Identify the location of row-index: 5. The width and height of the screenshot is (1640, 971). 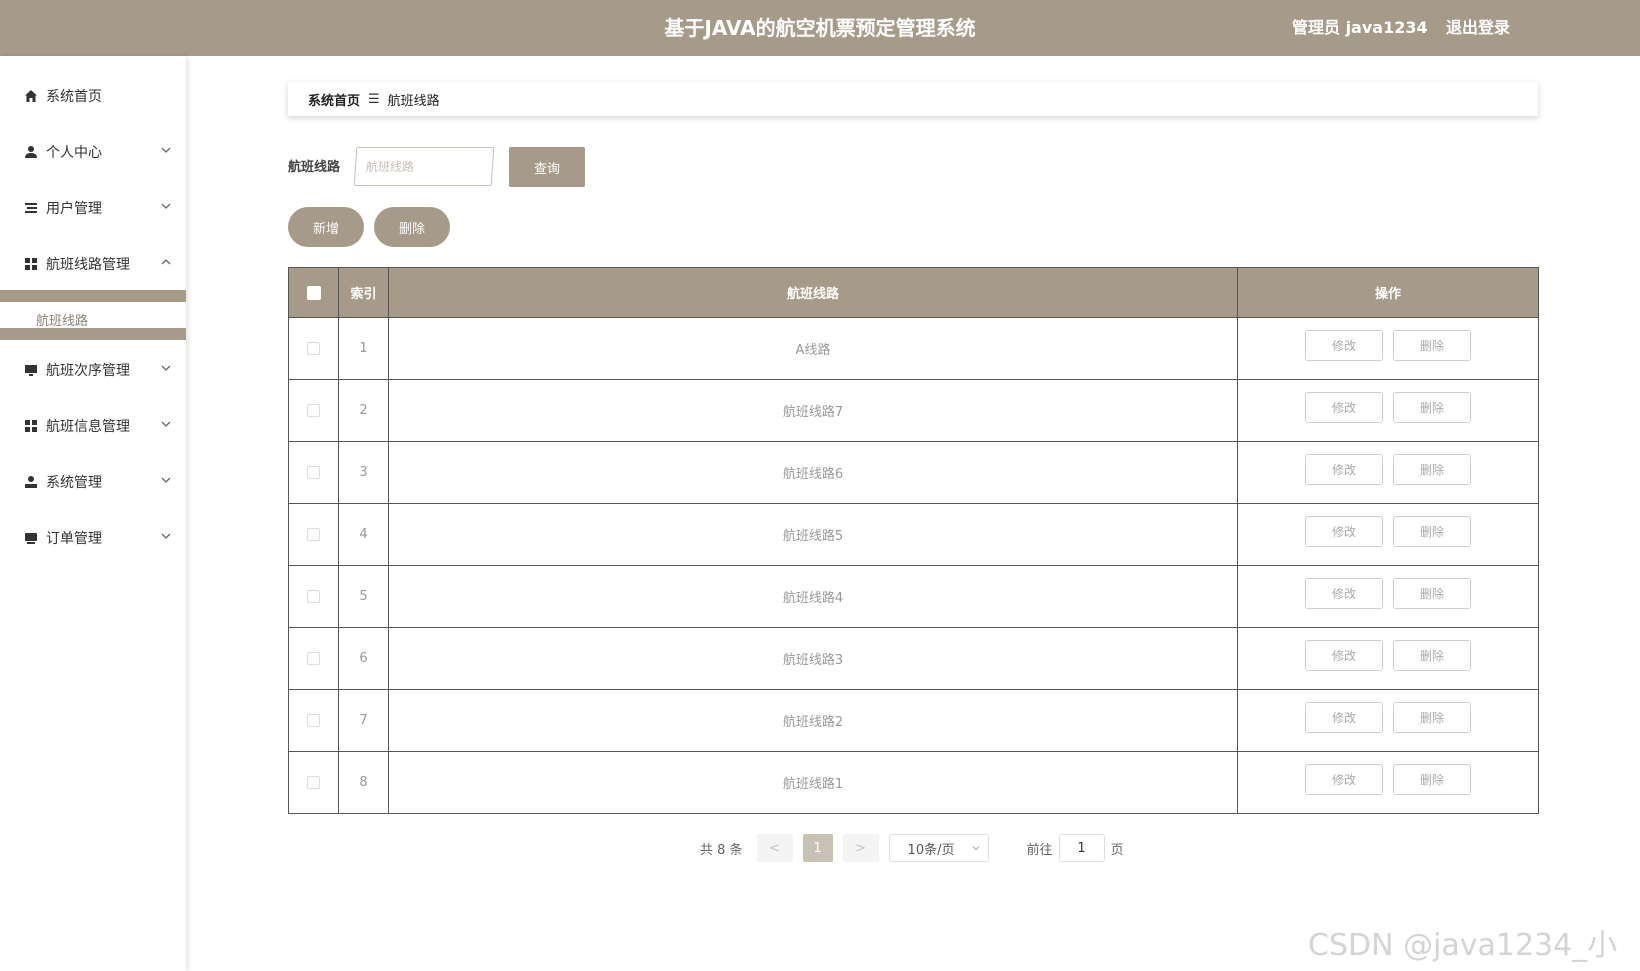
(364, 596).